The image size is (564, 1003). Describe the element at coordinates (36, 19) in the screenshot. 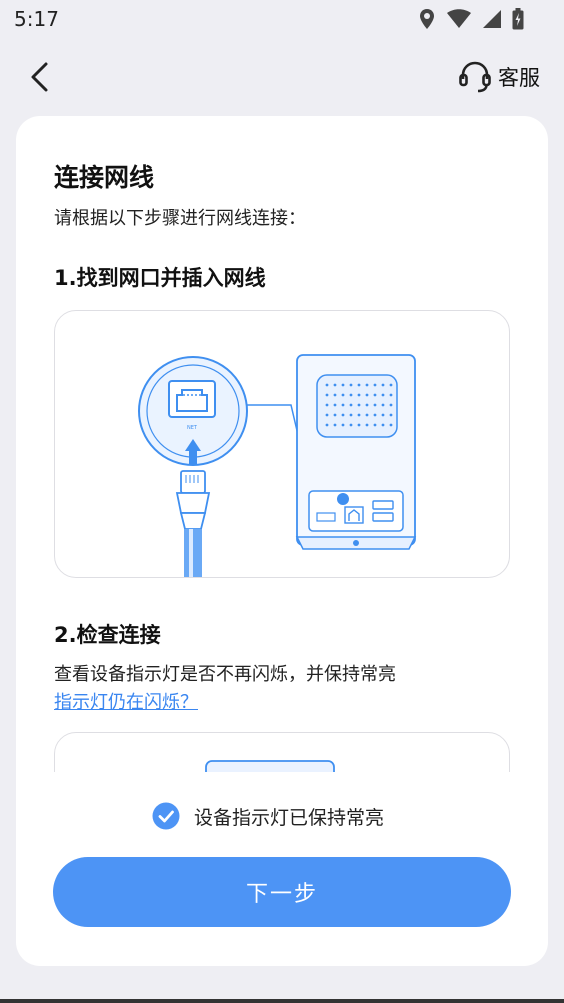

I see `status-time: 5:17` at that location.